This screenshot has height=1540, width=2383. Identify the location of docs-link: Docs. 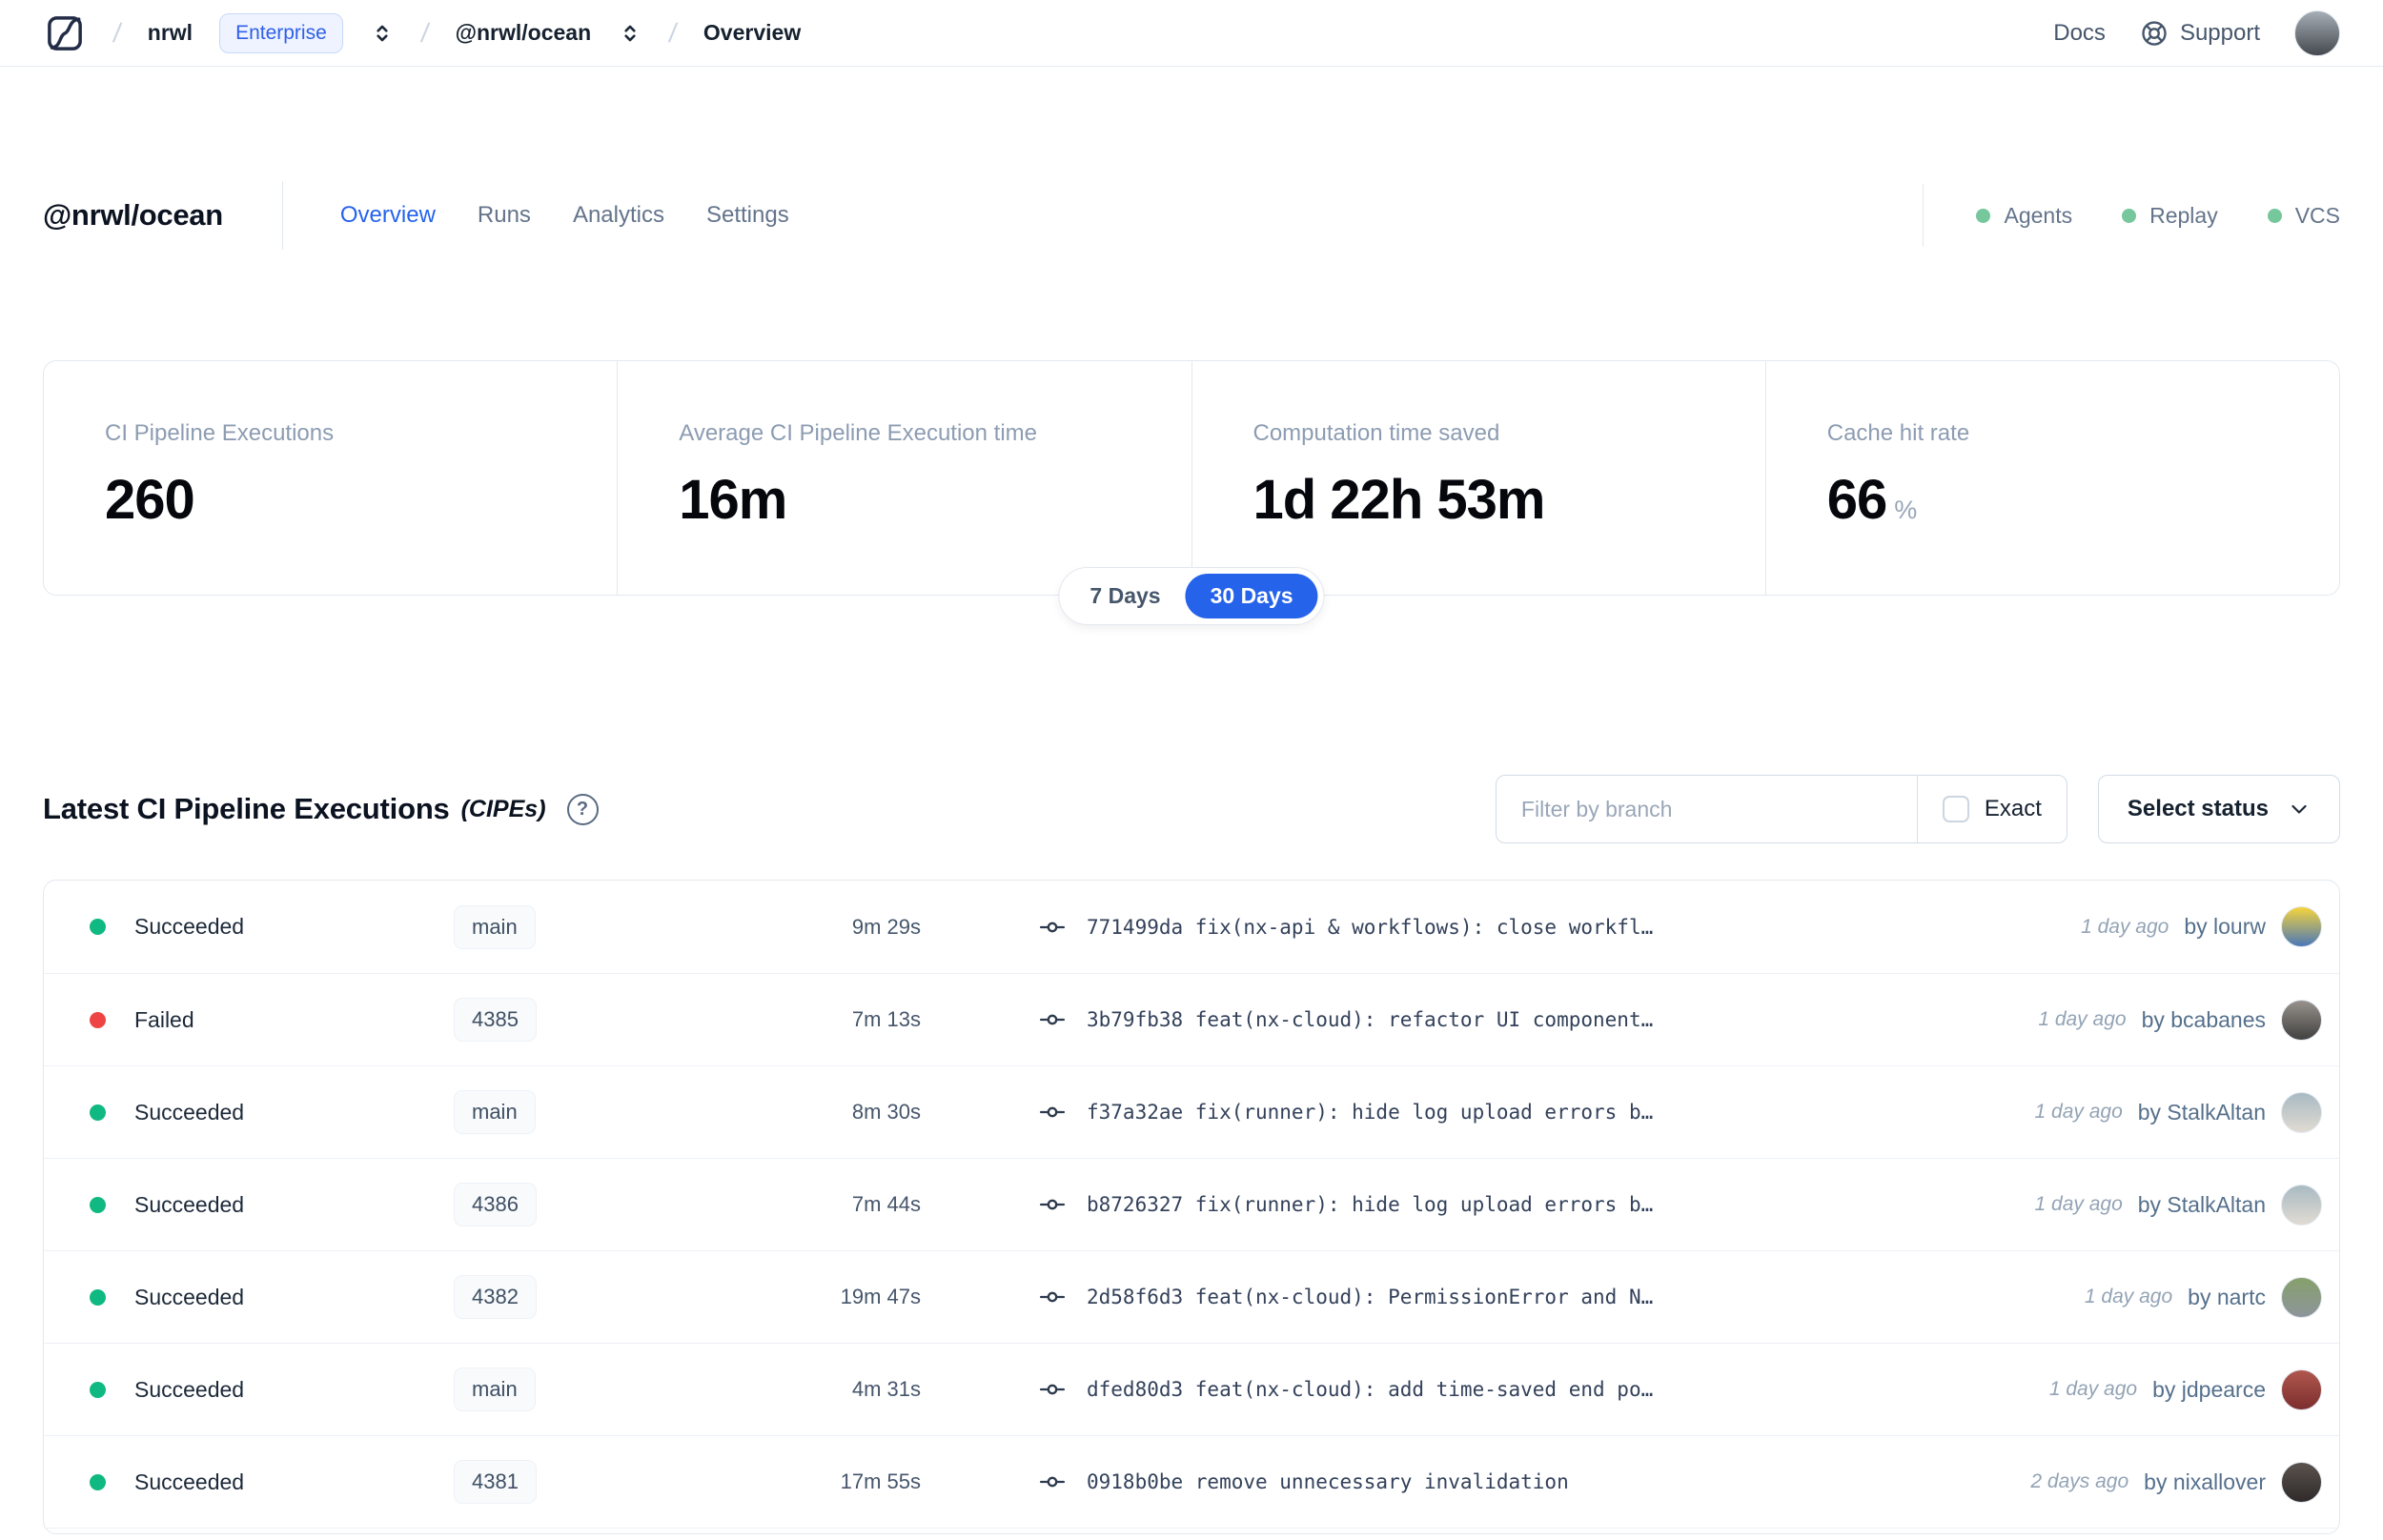
(2079, 33).